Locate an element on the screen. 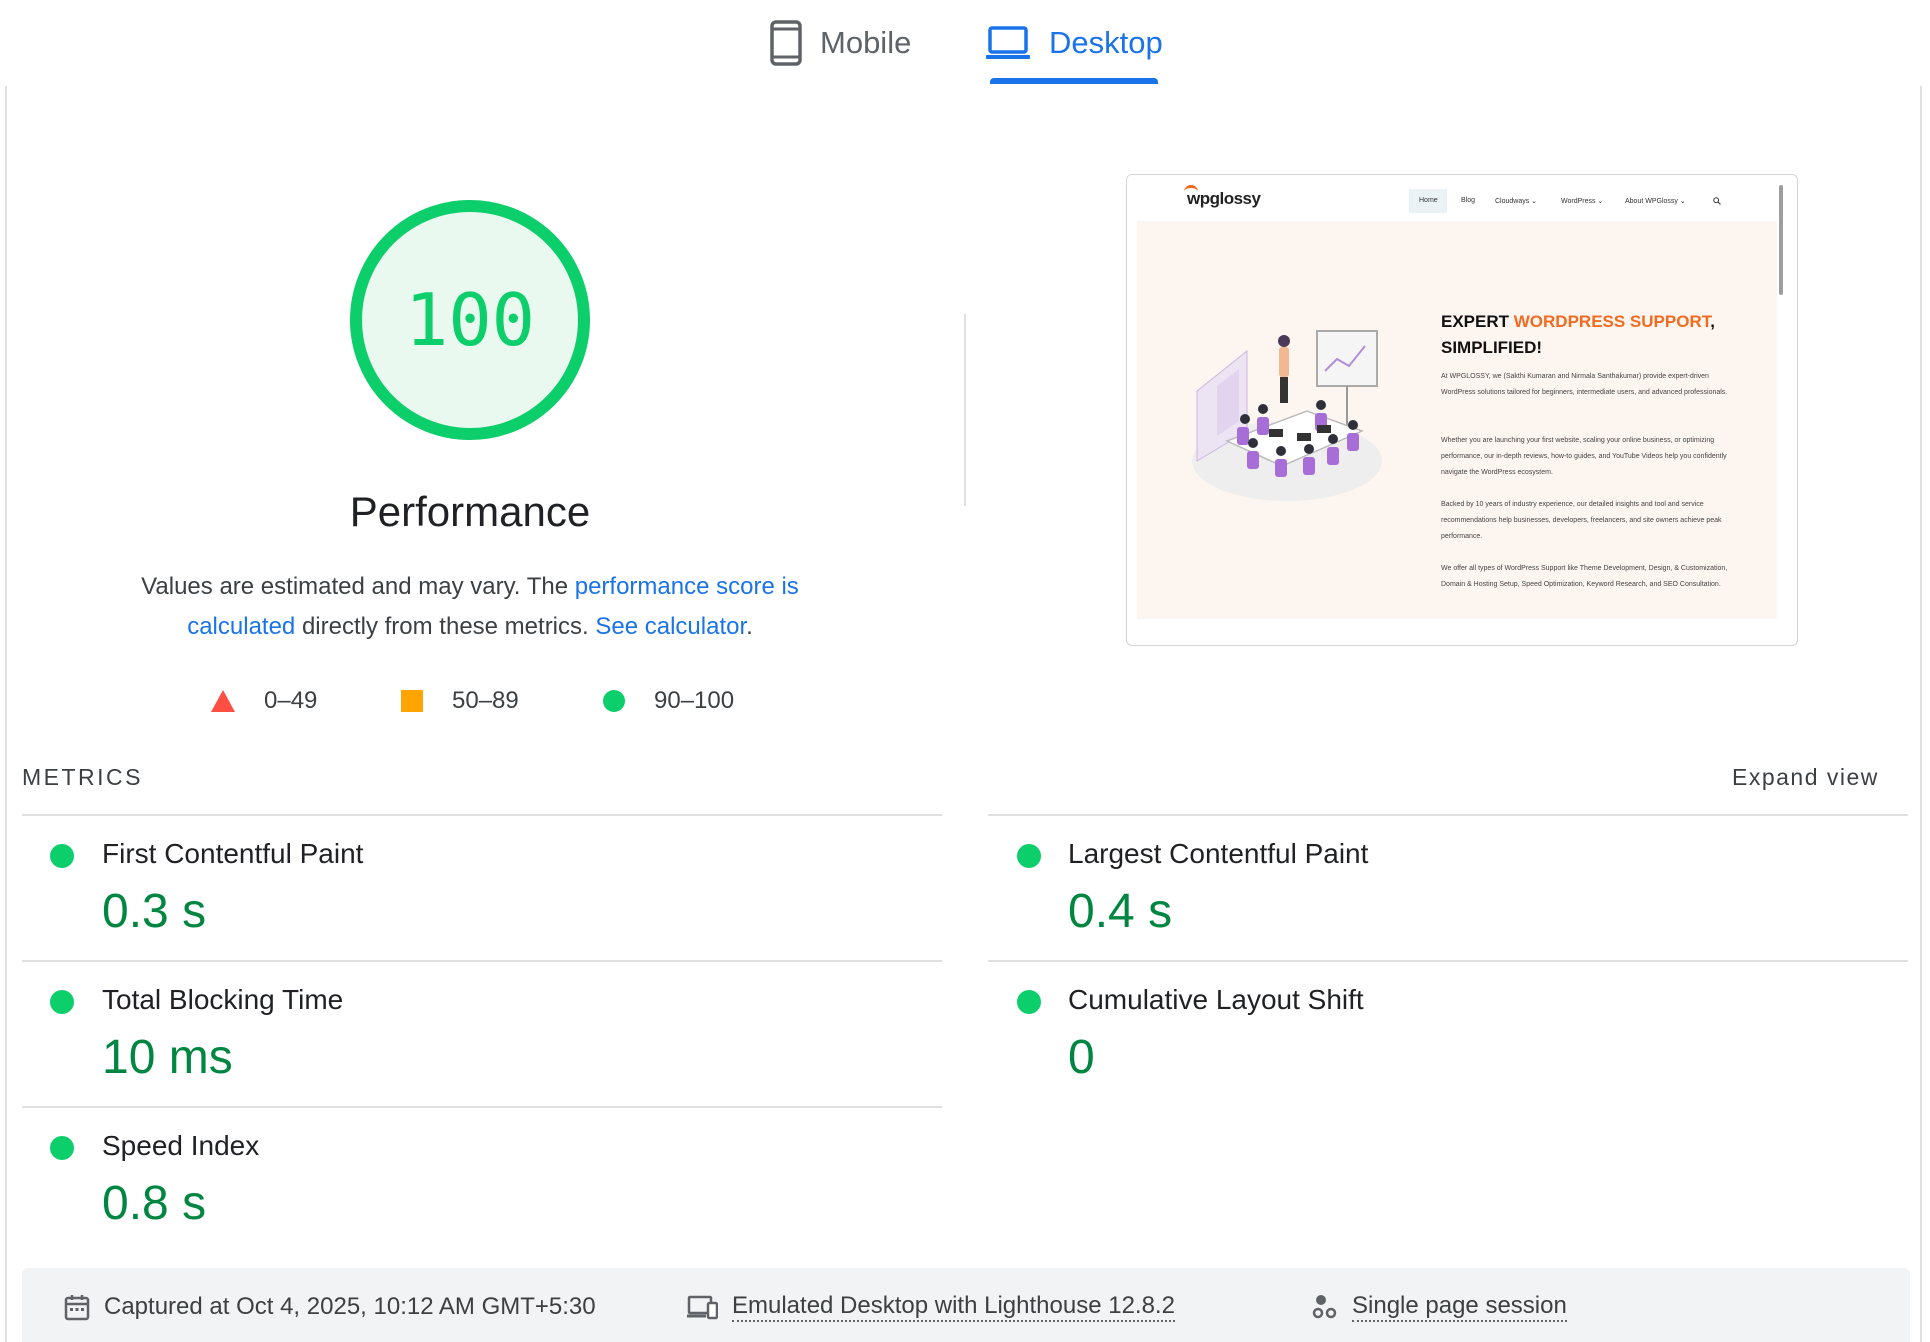 The height and width of the screenshot is (1342, 1930). thumb-site-logo: wpglossy is located at coordinates (1224, 198).